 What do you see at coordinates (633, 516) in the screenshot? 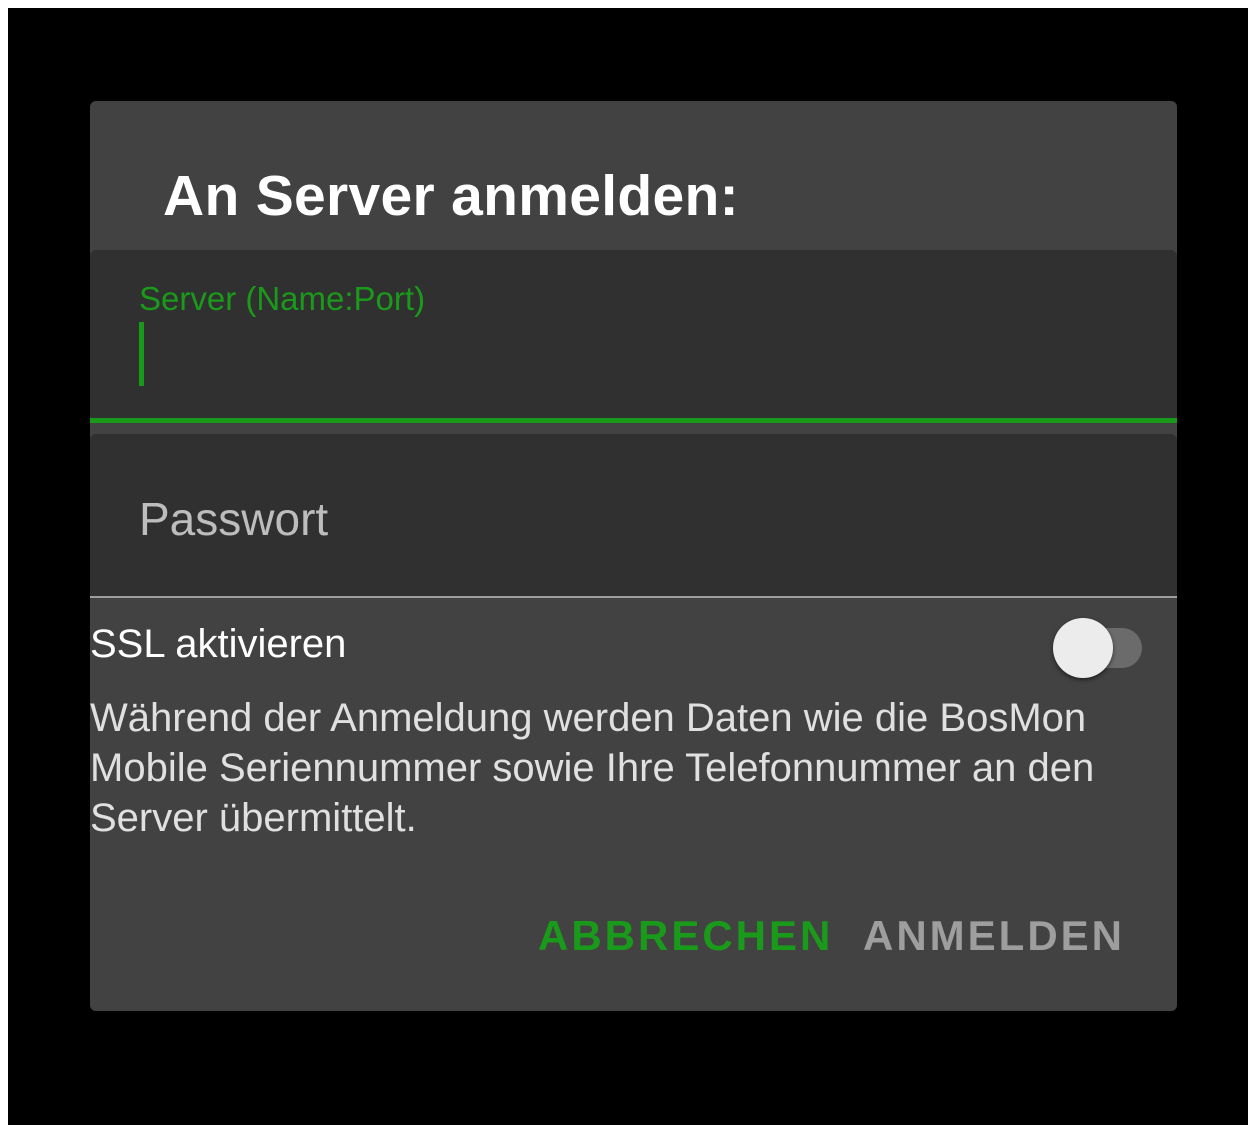
I see `password-input: Passwort` at bounding box center [633, 516].